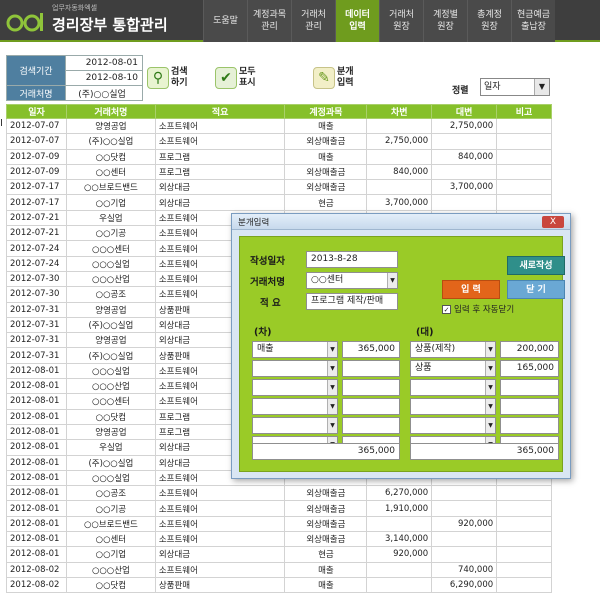 This screenshot has width=600, height=593. Describe the element at coordinates (110, 508) in the screenshot. I see `cell-partner: ○○기공` at that location.